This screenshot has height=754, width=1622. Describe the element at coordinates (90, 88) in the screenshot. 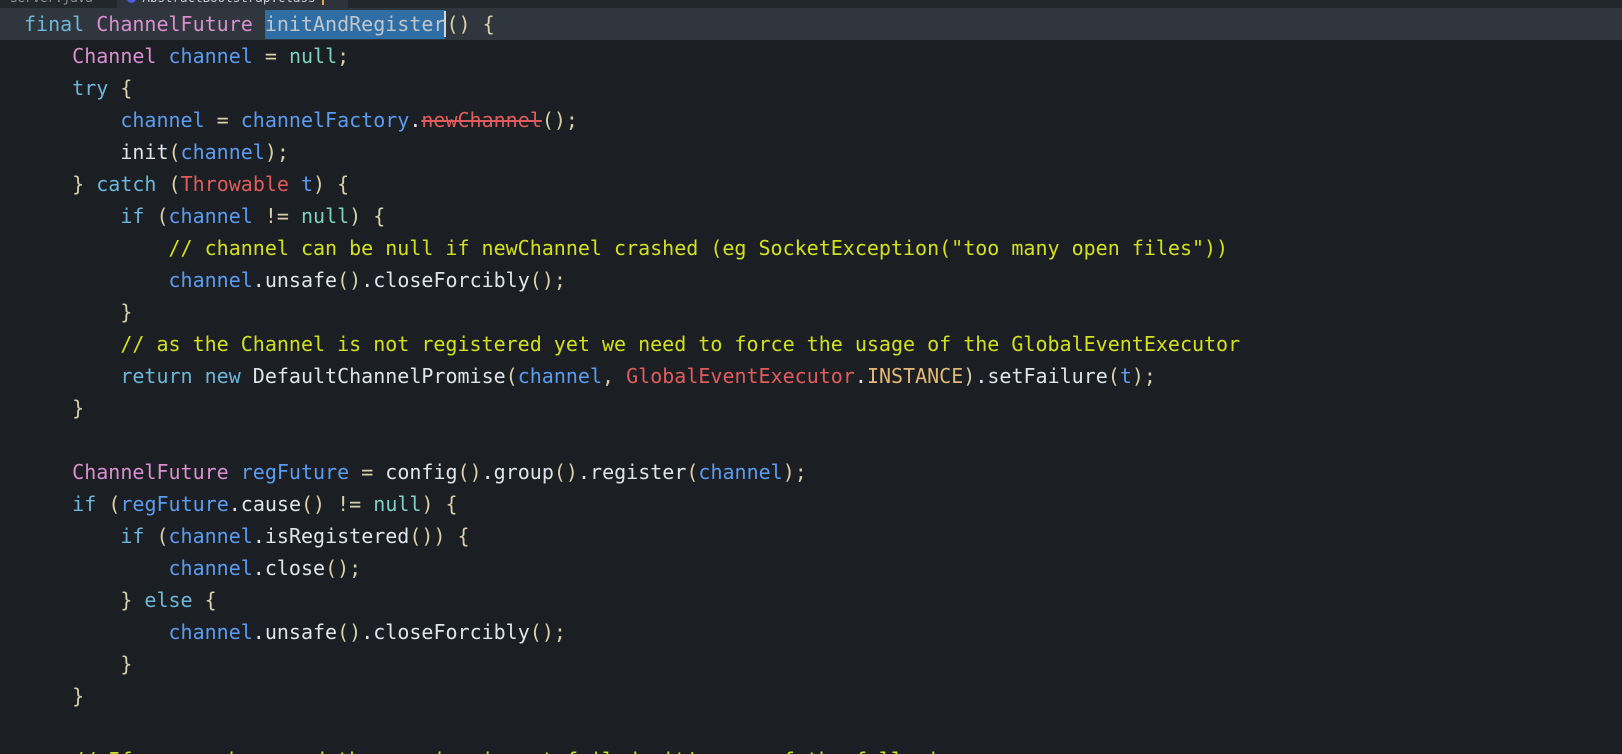

I see `code-token: try` at that location.